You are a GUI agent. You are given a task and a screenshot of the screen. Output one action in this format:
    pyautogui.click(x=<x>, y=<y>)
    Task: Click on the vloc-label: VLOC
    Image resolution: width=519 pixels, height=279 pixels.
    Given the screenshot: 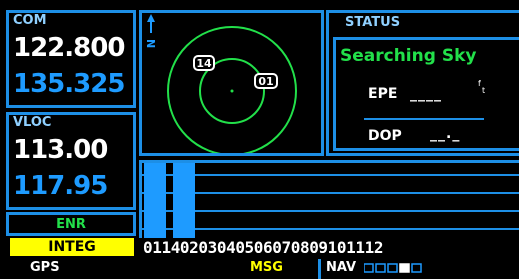 What is the action you would take?
    pyautogui.click(x=32, y=122)
    